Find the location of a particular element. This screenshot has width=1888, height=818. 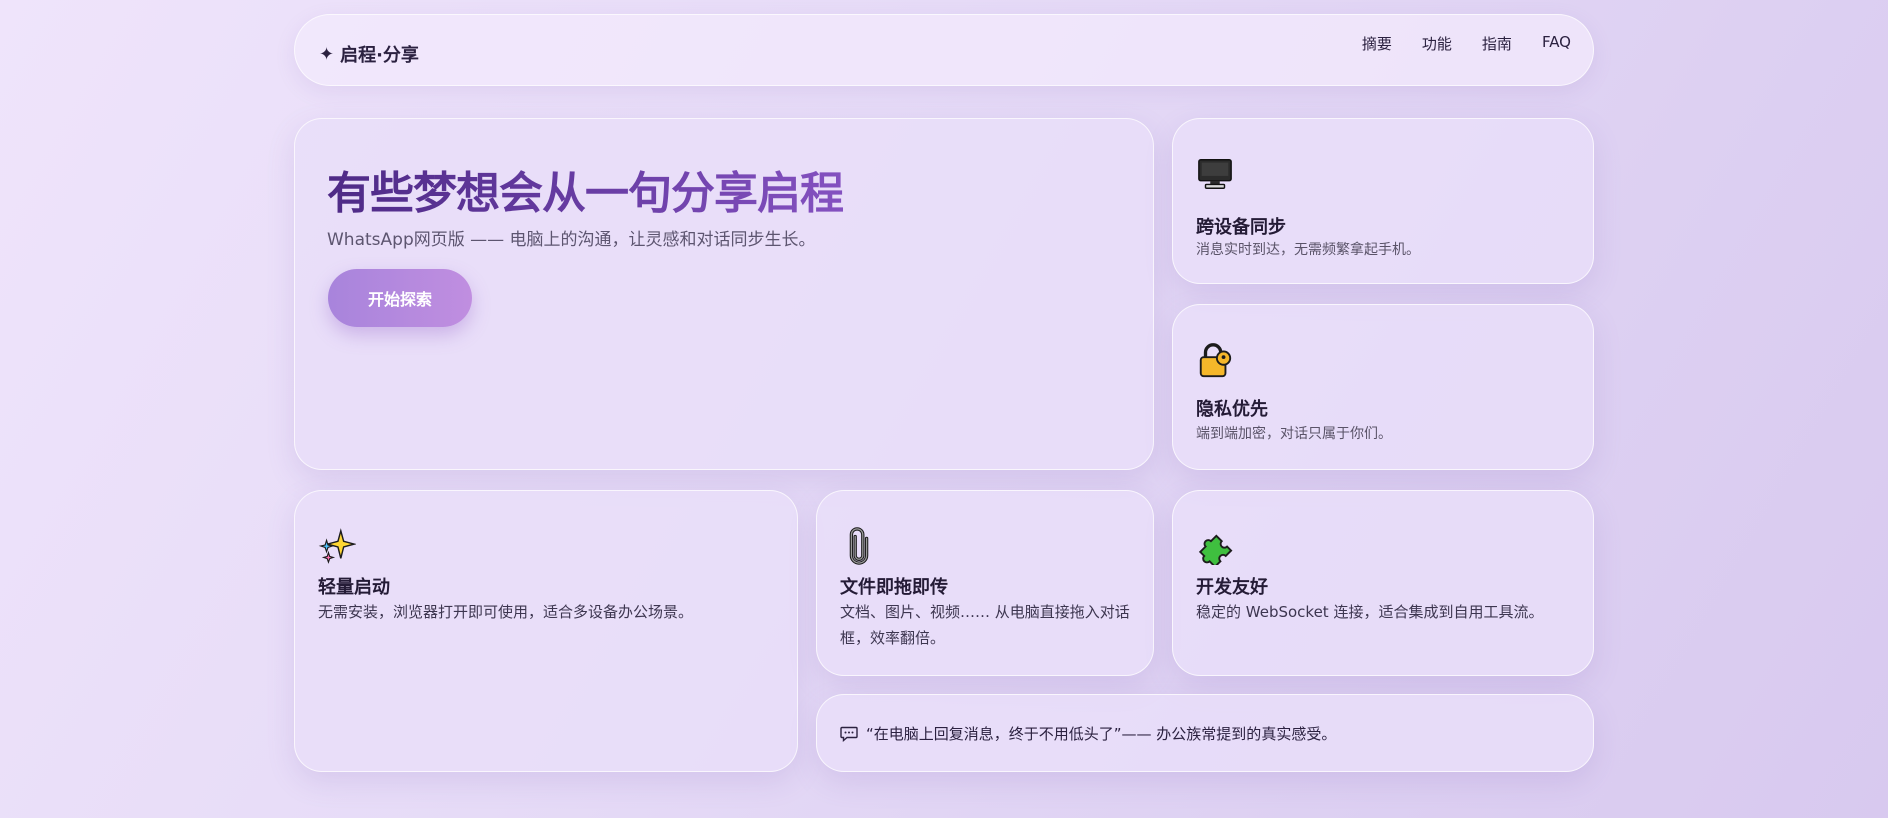

nav-links: 摘要 功能 指南 FAQ is located at coordinates (1466, 43).